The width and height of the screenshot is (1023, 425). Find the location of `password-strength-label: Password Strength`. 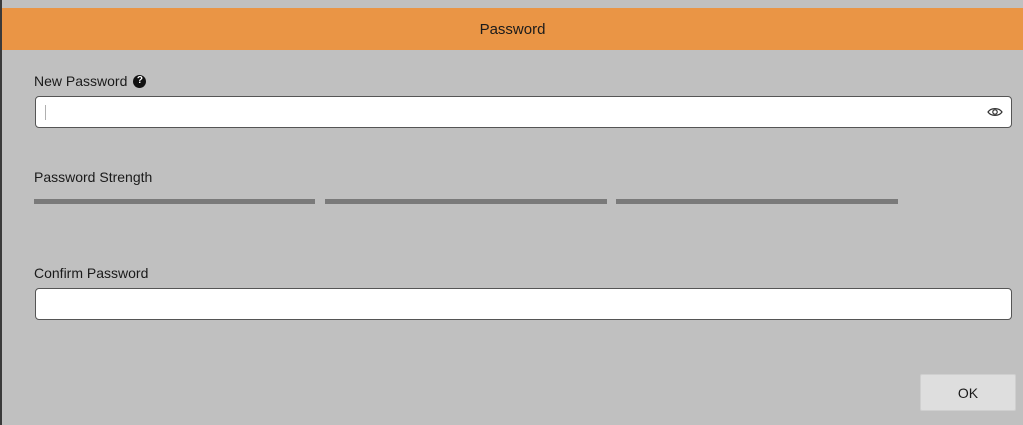

password-strength-label: Password Strength is located at coordinates (93, 177).